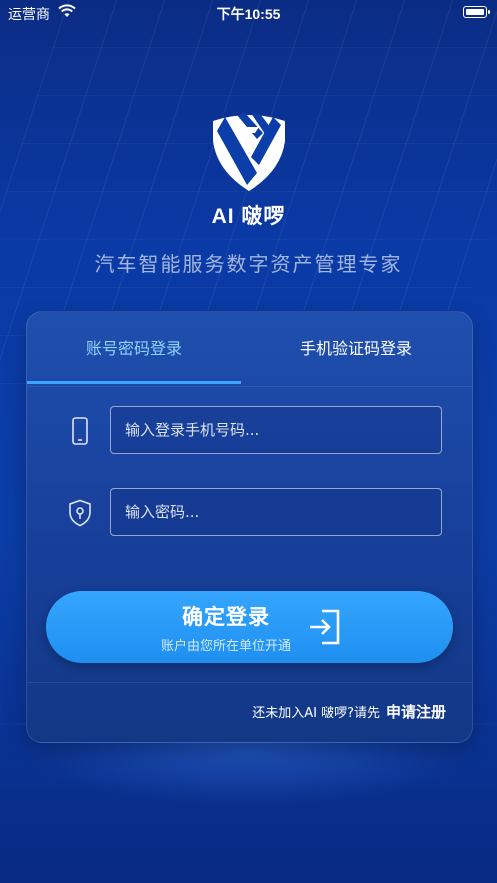 The height and width of the screenshot is (883, 497). What do you see at coordinates (316, 713) in the screenshot?
I see `register-prompt-text: 还未加入AI 啵啰?请先` at bounding box center [316, 713].